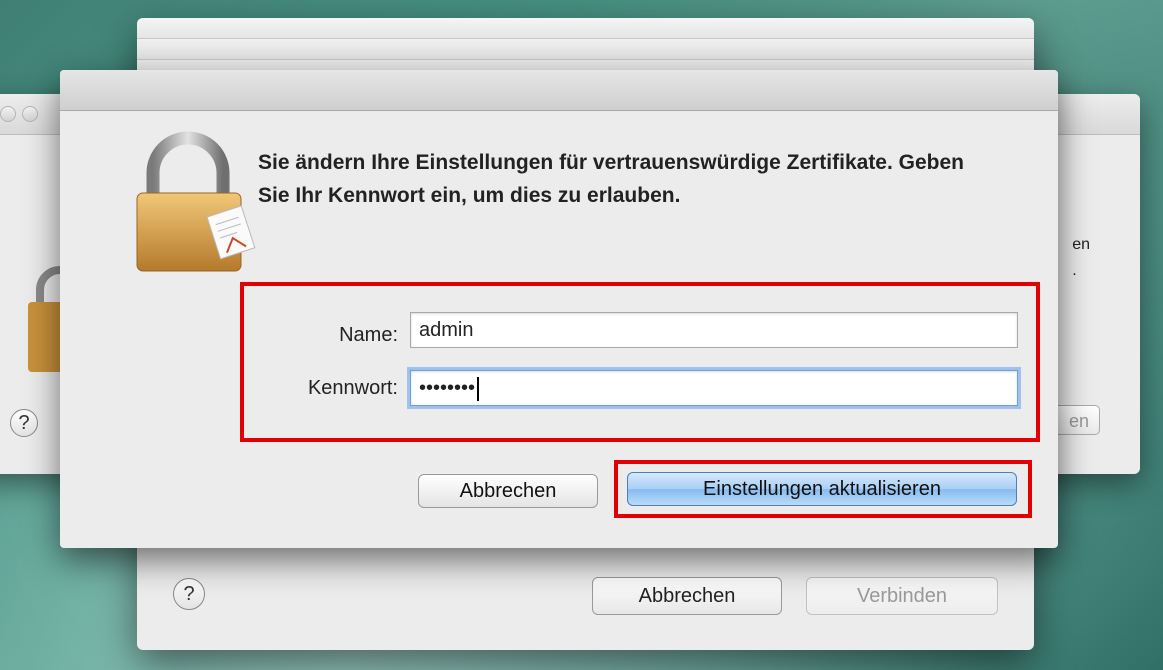 The width and height of the screenshot is (1163, 670). I want to click on dialog-header, so click(559, 90).